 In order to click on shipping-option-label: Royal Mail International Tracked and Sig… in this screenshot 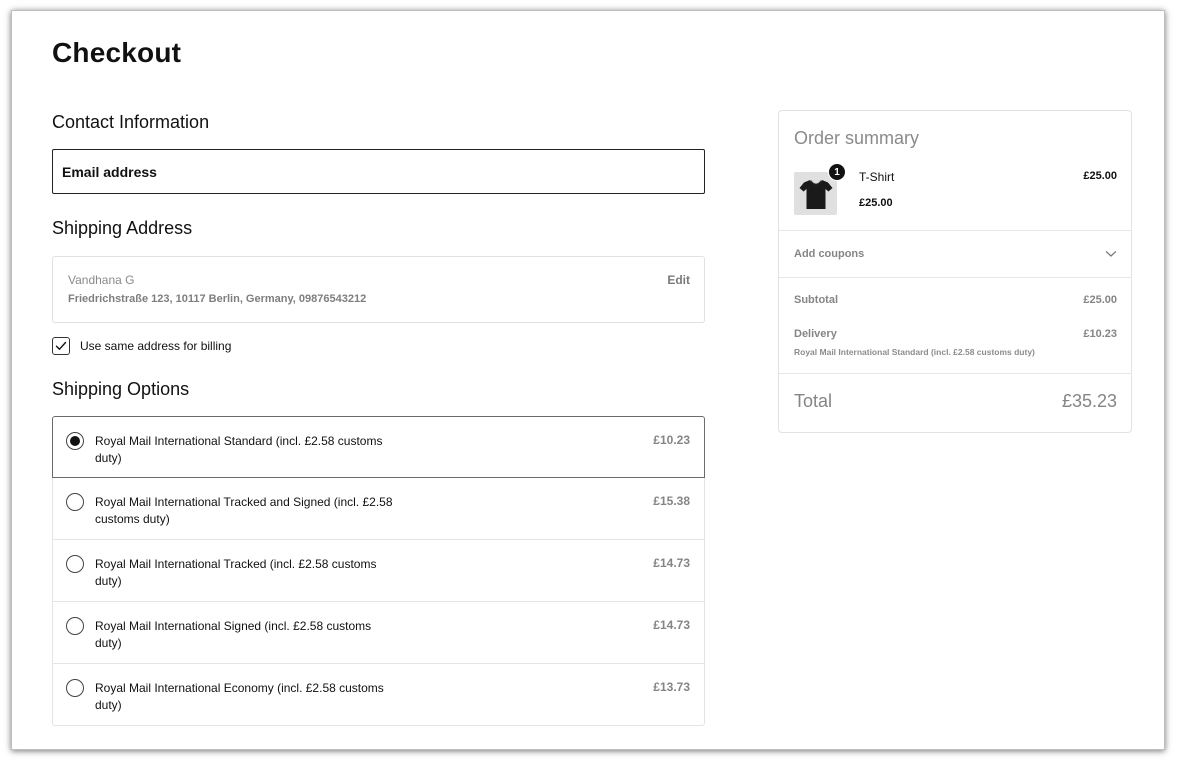, I will do `click(244, 510)`.